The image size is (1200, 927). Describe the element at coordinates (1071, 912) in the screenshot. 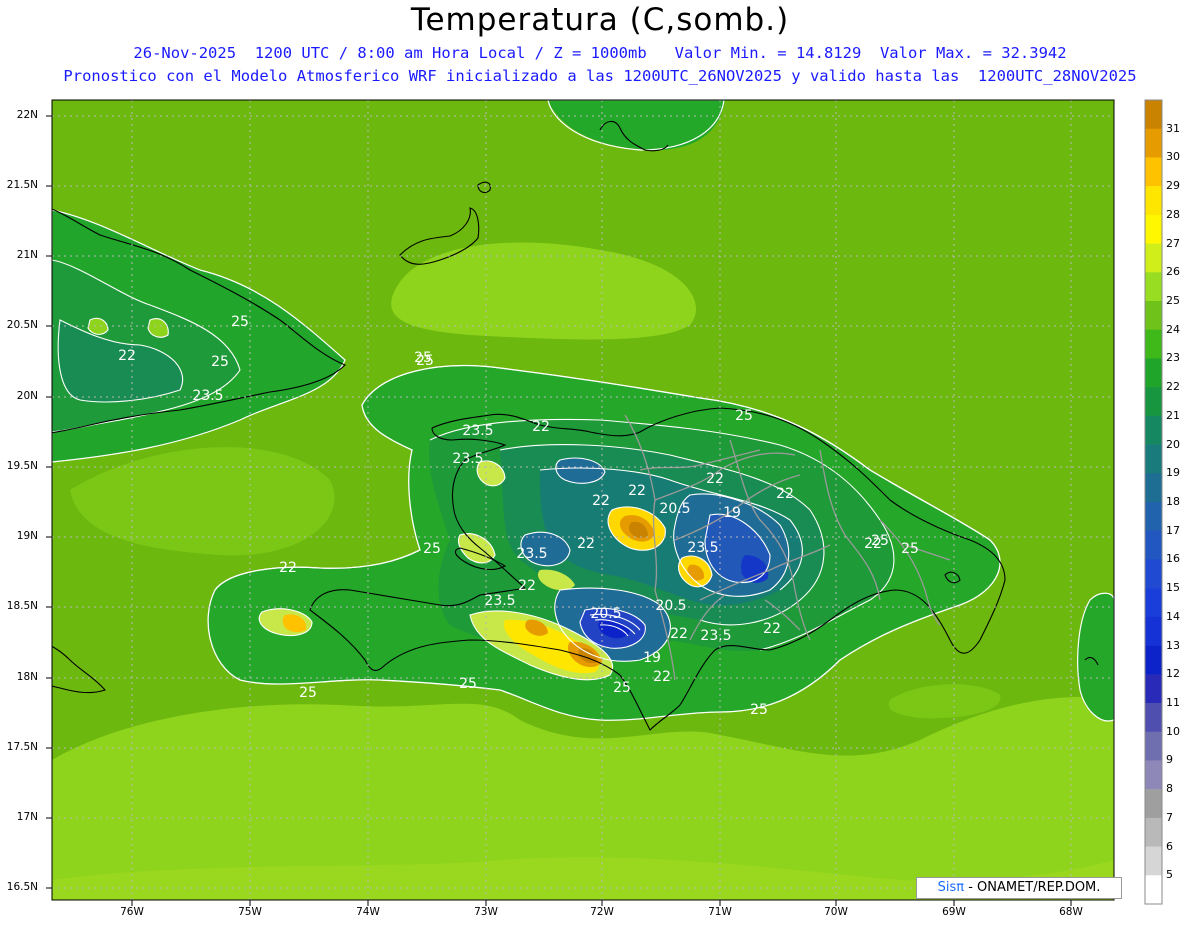

I see `lon-label: 68W` at that location.